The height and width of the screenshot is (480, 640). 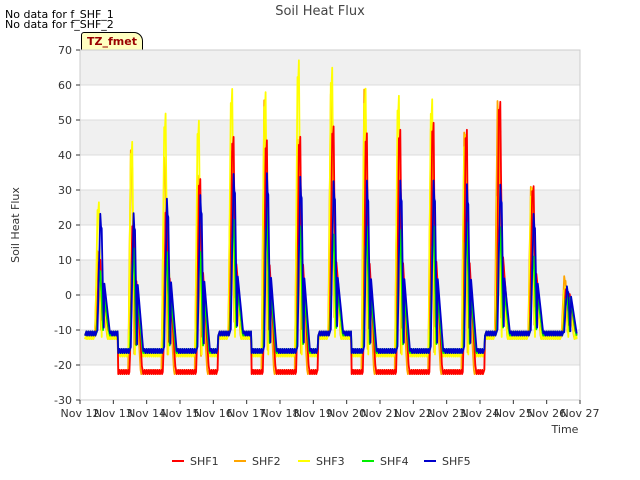 What do you see at coordinates (65, 50) in the screenshot?
I see `y-tick-label: 70` at bounding box center [65, 50].